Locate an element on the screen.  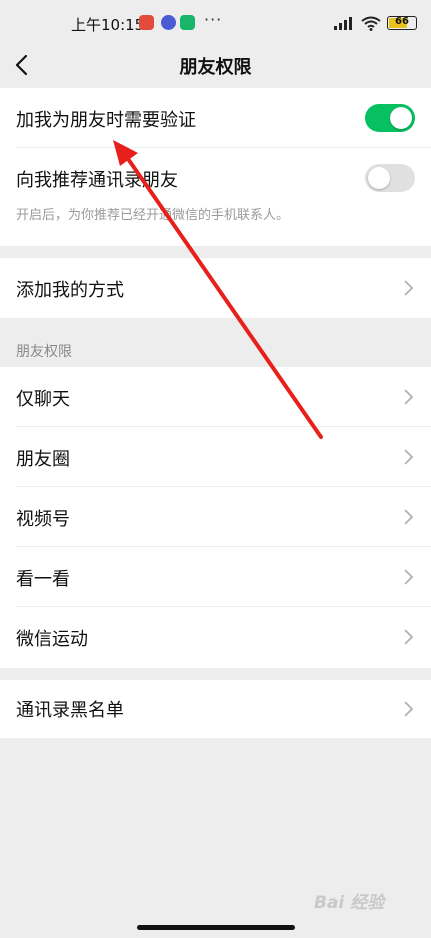
blacklist-group: 通讯录黑名单 is located at coordinates (215, 709).